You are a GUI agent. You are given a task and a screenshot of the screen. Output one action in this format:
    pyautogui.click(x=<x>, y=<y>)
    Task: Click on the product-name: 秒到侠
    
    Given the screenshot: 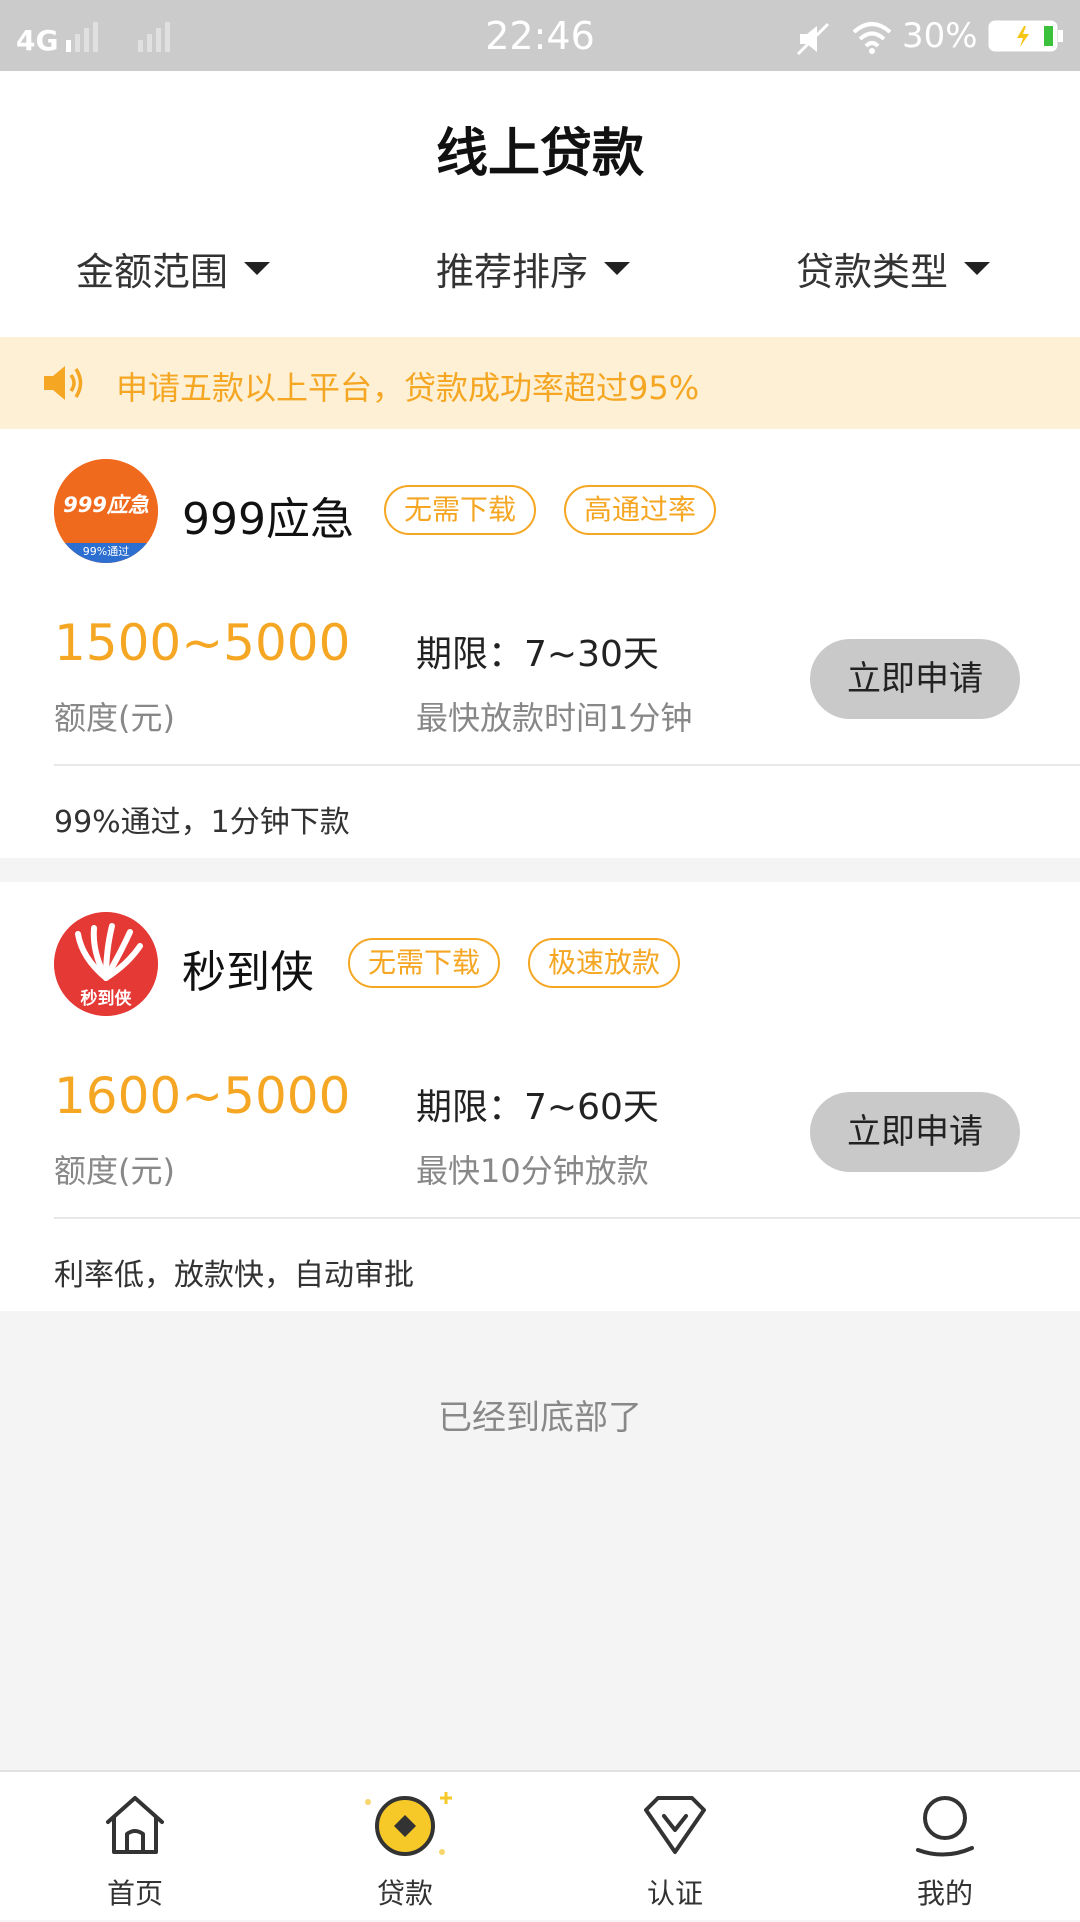 What is the action you would take?
    pyautogui.click(x=248, y=972)
    